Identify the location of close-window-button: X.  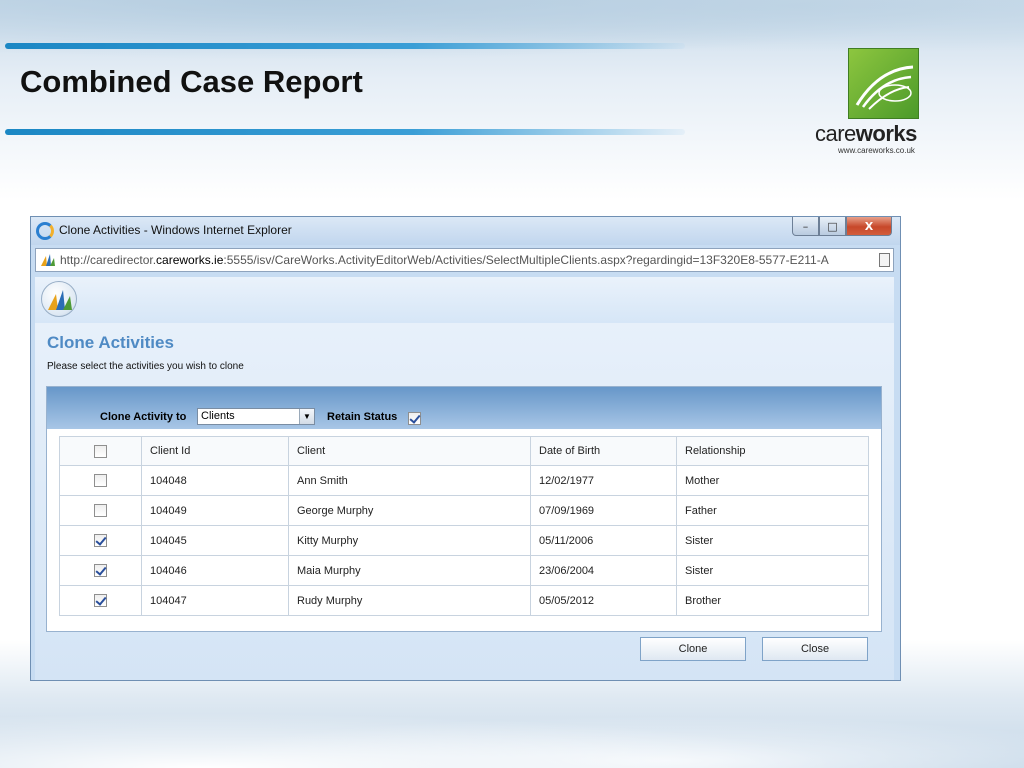
(869, 226).